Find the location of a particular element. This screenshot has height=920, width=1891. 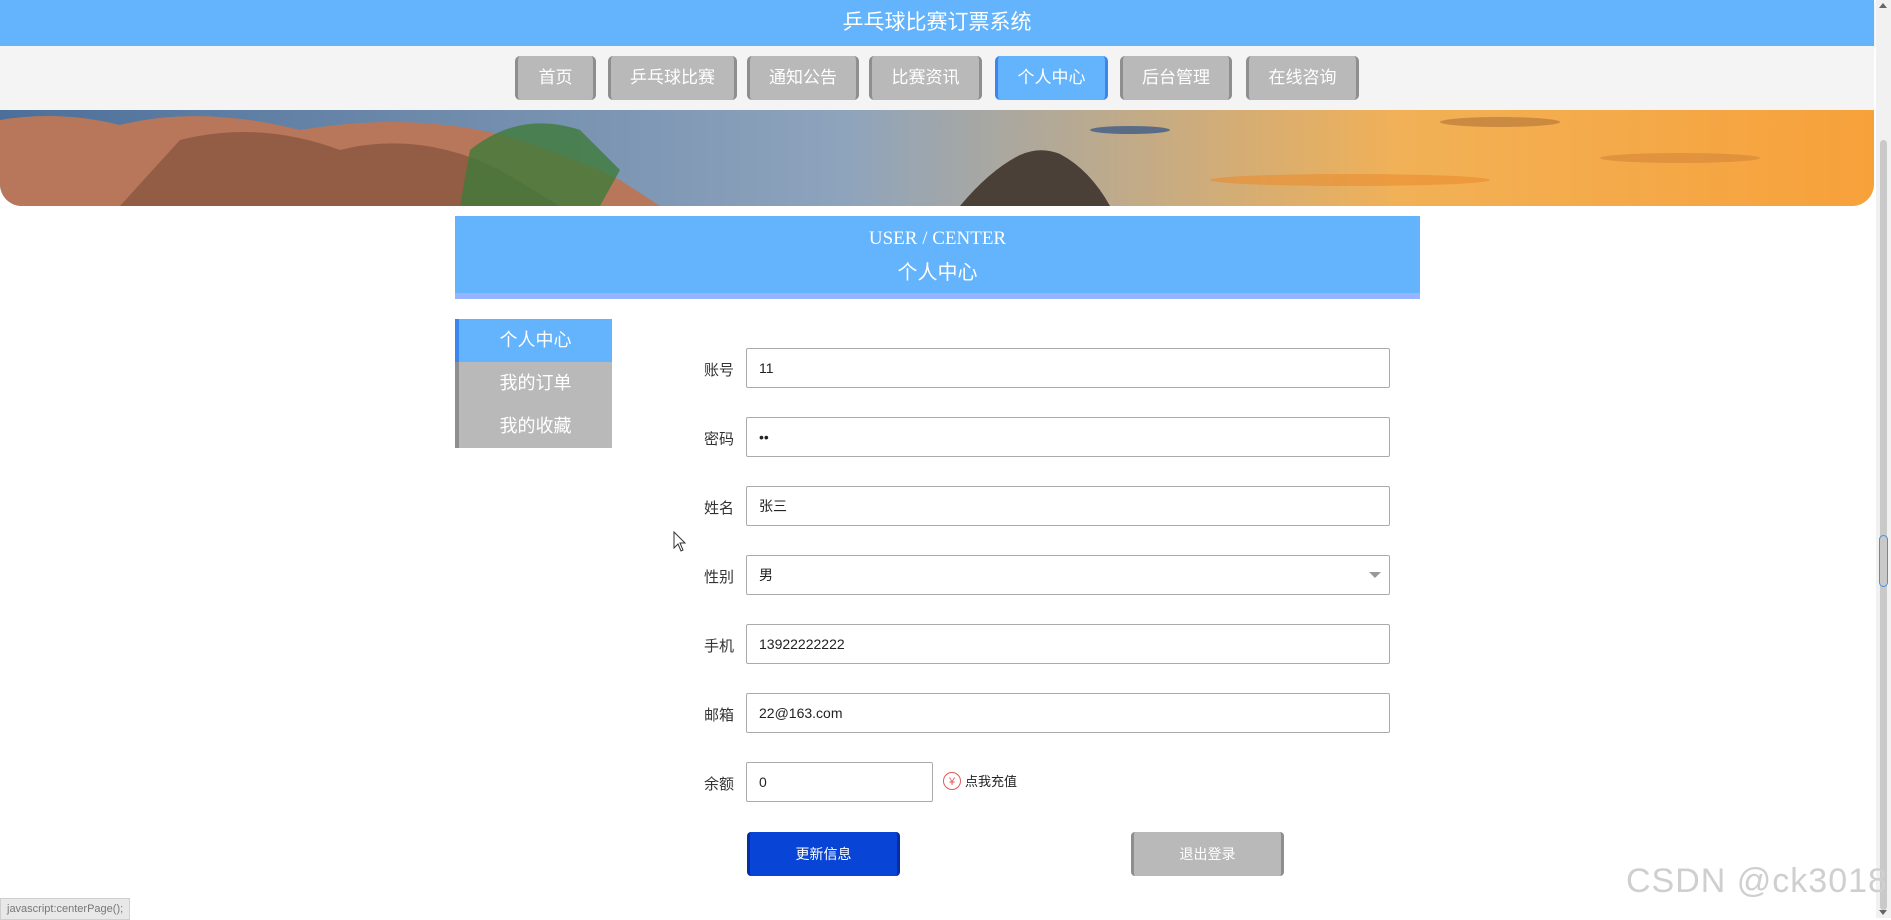

banner-image is located at coordinates (937, 158).